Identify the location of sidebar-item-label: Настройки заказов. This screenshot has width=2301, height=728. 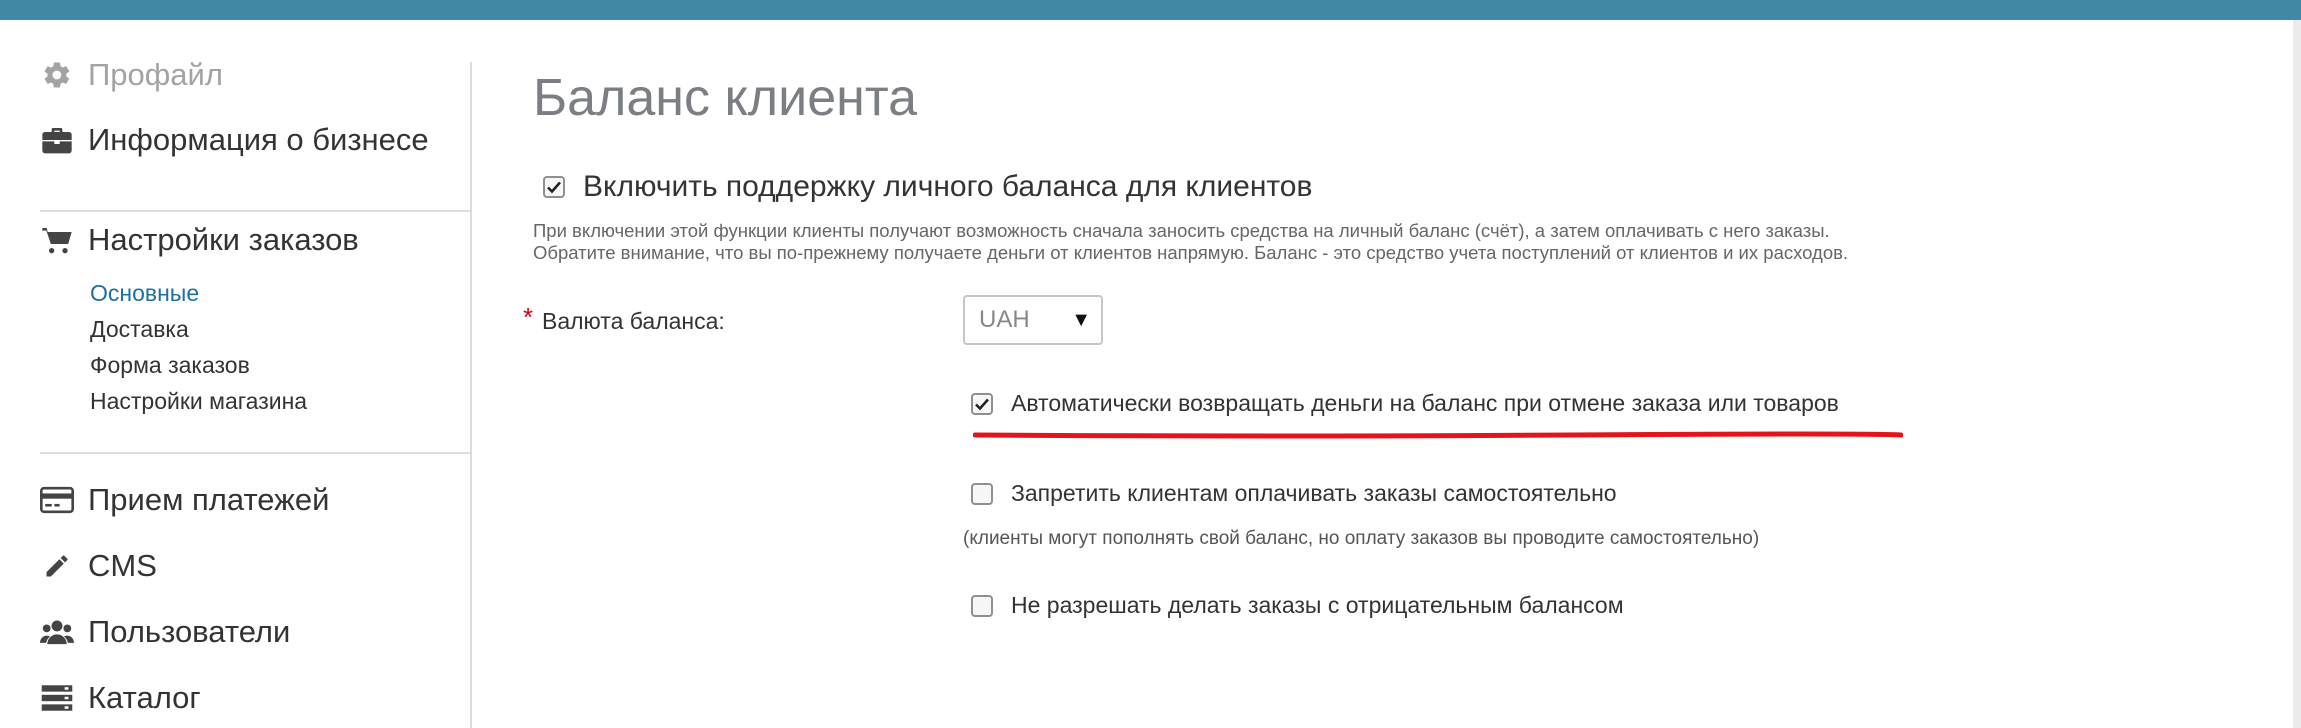
(223, 239).